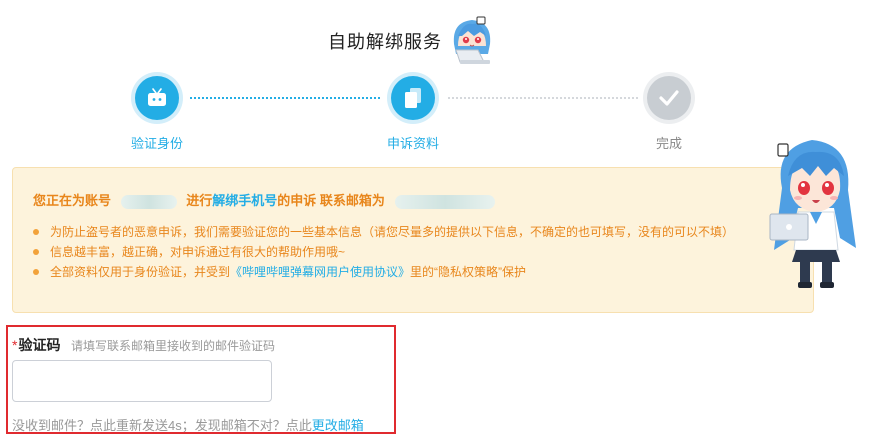  What do you see at coordinates (472, 40) in the screenshot?
I see `mascot-laptop-icon` at bounding box center [472, 40].